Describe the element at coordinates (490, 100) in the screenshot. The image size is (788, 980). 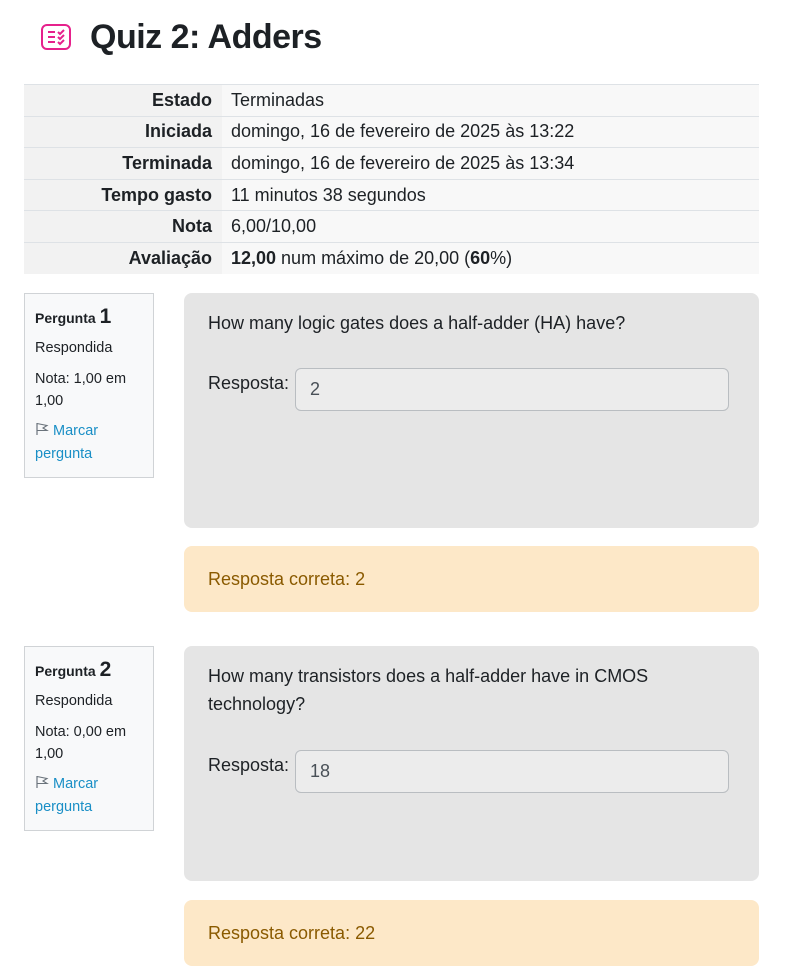
I see `summary-value: Terminadas` at that location.